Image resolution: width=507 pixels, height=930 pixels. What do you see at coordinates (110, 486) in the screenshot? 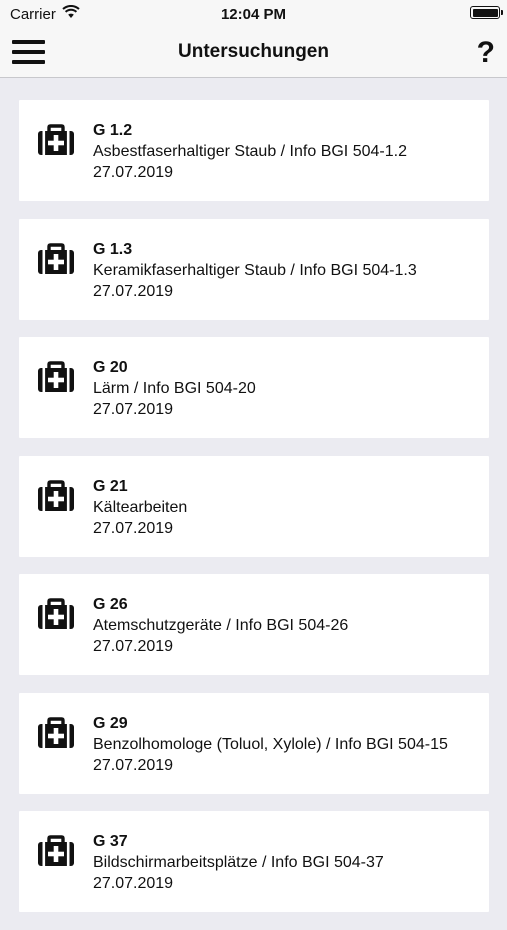
I see `item-code: G 21` at bounding box center [110, 486].